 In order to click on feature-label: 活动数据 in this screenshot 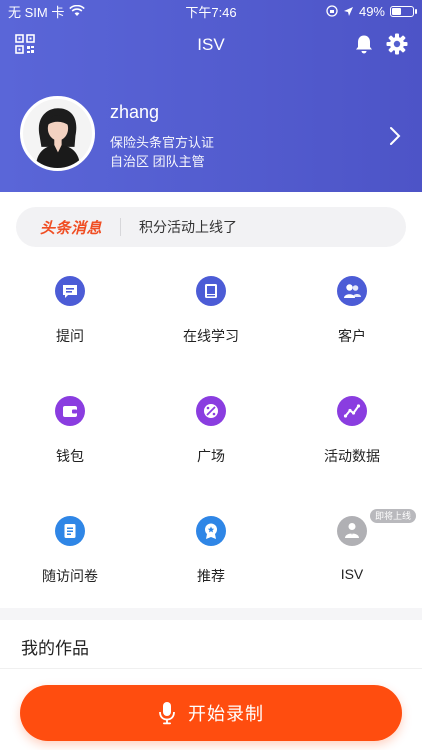, I will do `click(352, 456)`.